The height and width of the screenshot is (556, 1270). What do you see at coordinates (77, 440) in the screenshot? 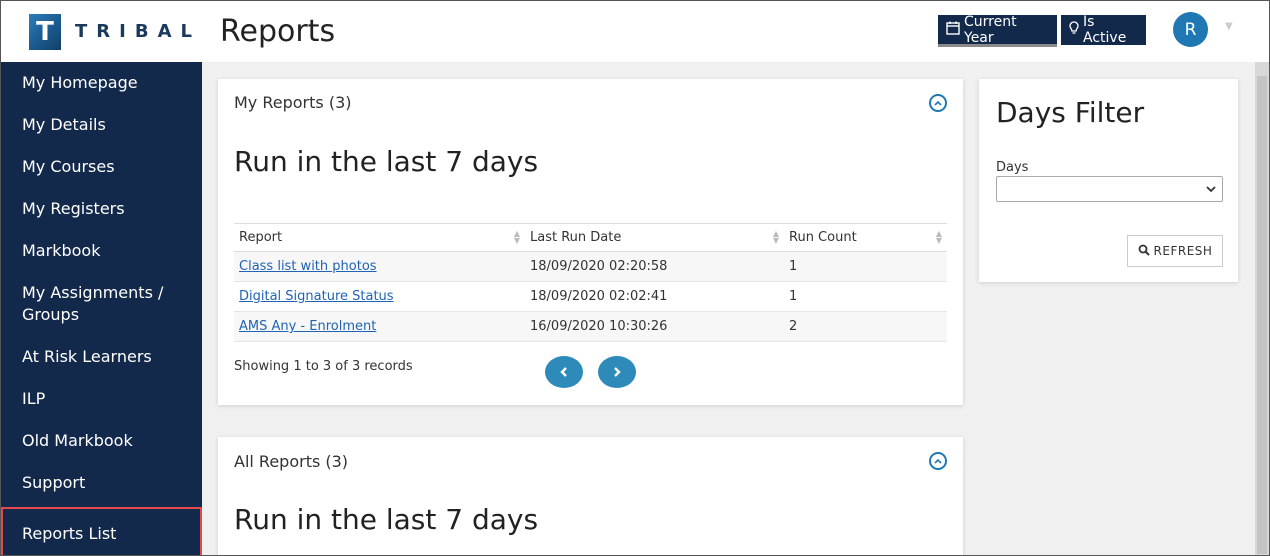
I see `sidebar-item-label: Old Markbook` at bounding box center [77, 440].